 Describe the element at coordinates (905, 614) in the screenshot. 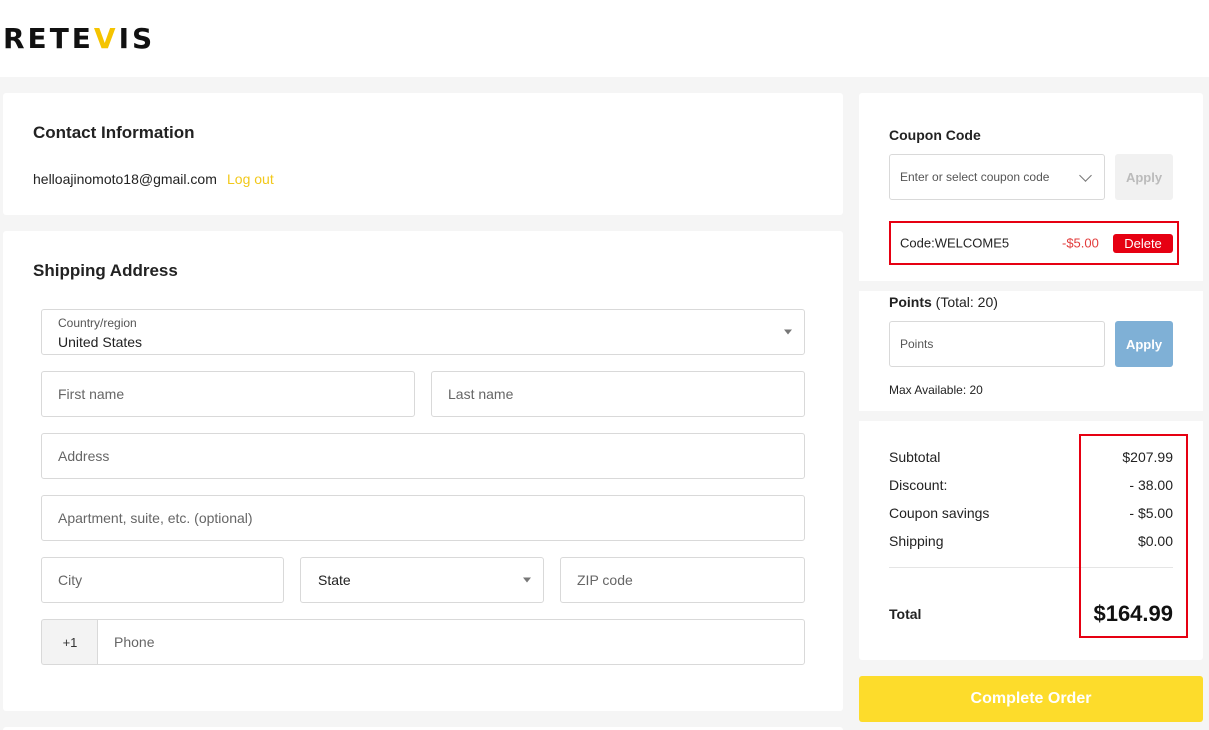

I see `total-label: Total` at that location.